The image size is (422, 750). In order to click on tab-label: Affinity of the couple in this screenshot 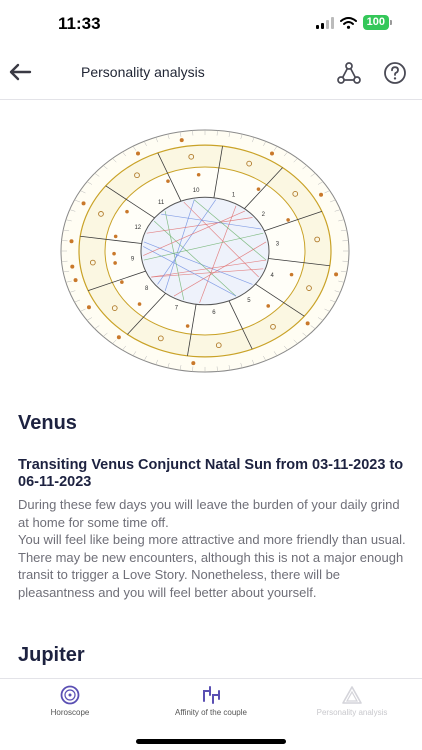, I will do `click(211, 712)`.